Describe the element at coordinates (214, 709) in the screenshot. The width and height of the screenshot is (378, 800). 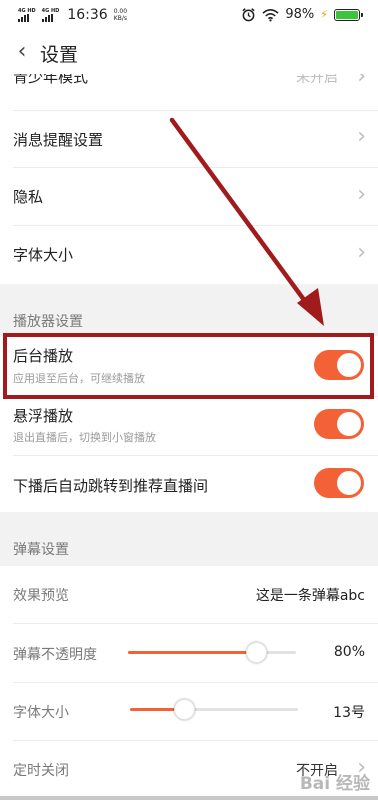
I see `font-size-slider` at that location.